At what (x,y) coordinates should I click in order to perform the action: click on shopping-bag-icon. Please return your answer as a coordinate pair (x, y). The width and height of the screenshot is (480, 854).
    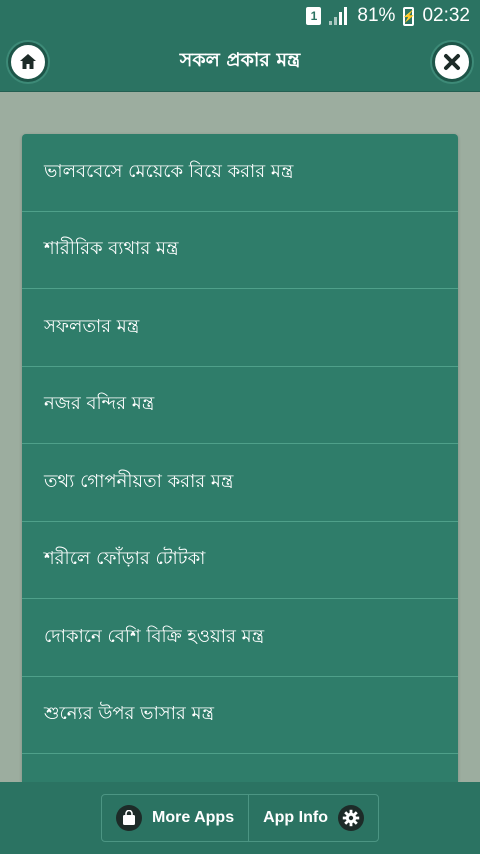
    Looking at the image, I should click on (129, 818).